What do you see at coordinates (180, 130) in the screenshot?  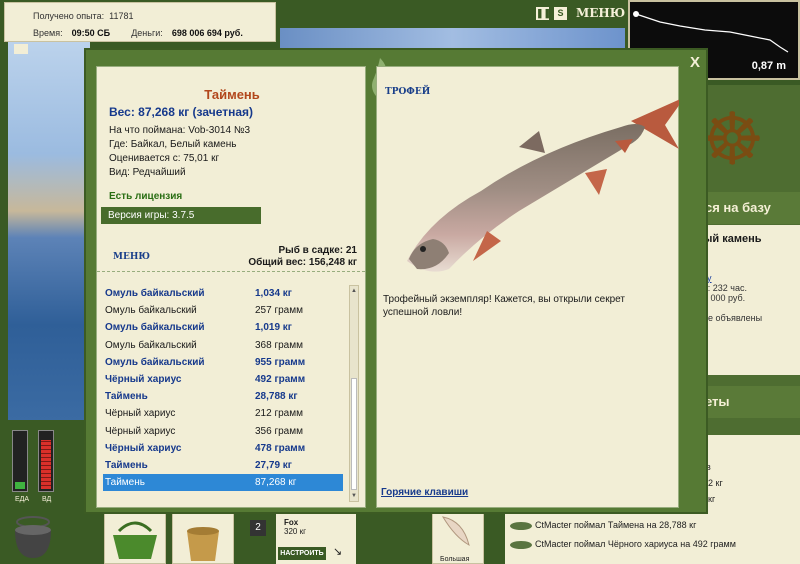 I see `bait-line: На что поймана: Vob-3014 №3` at bounding box center [180, 130].